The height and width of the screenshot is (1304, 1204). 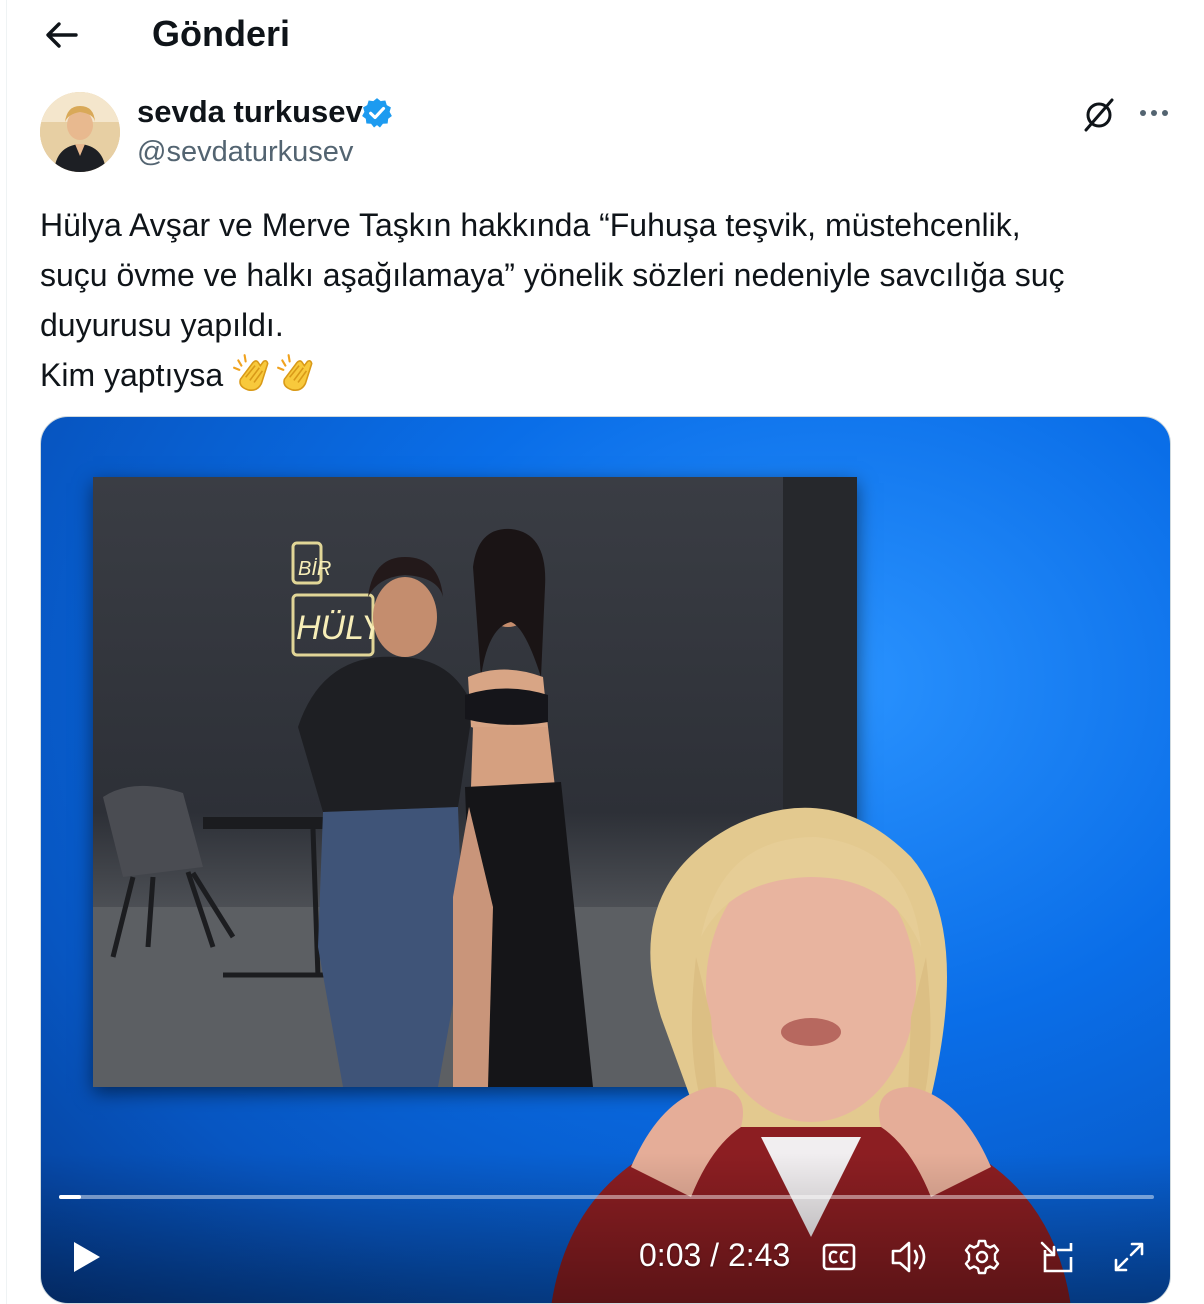 What do you see at coordinates (221, 33) in the screenshot?
I see `page-title: Gönderi` at bounding box center [221, 33].